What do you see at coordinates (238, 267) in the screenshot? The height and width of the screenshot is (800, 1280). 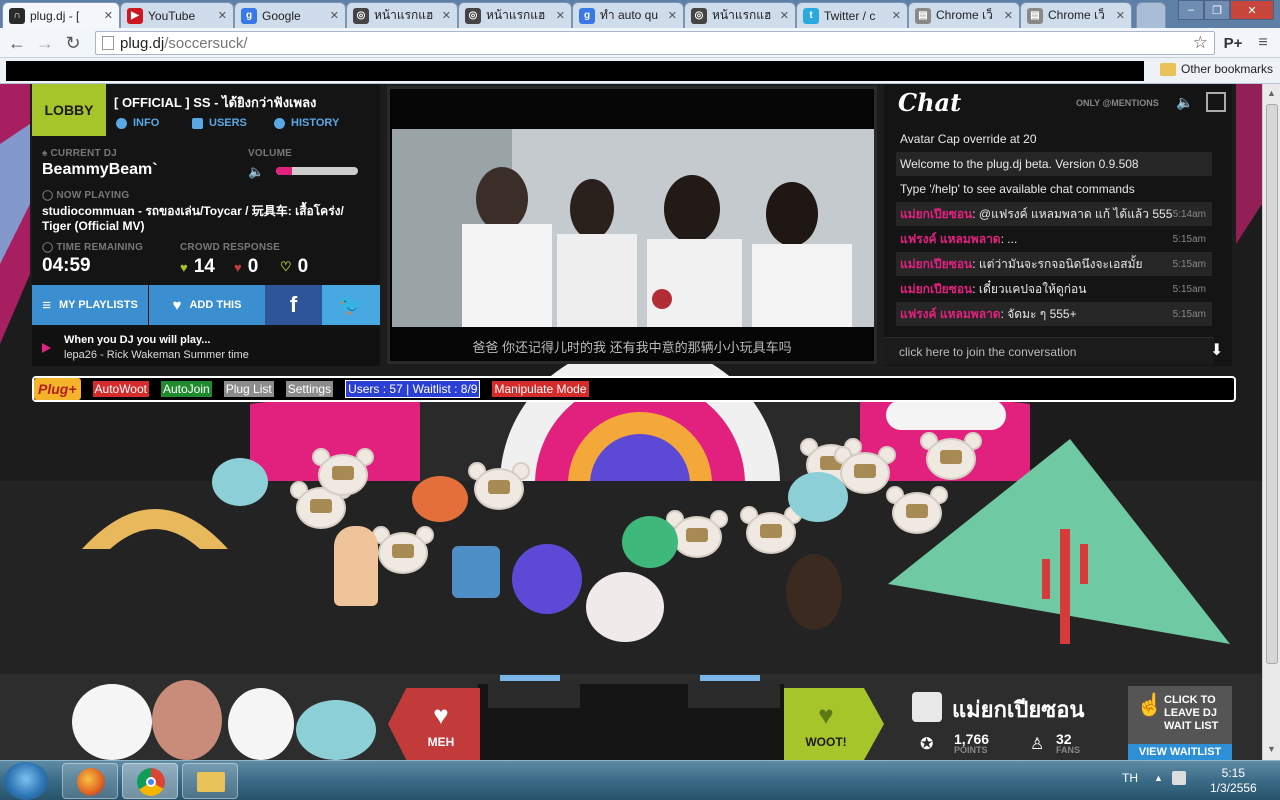 I see `meh-heart-icon: ♥` at bounding box center [238, 267].